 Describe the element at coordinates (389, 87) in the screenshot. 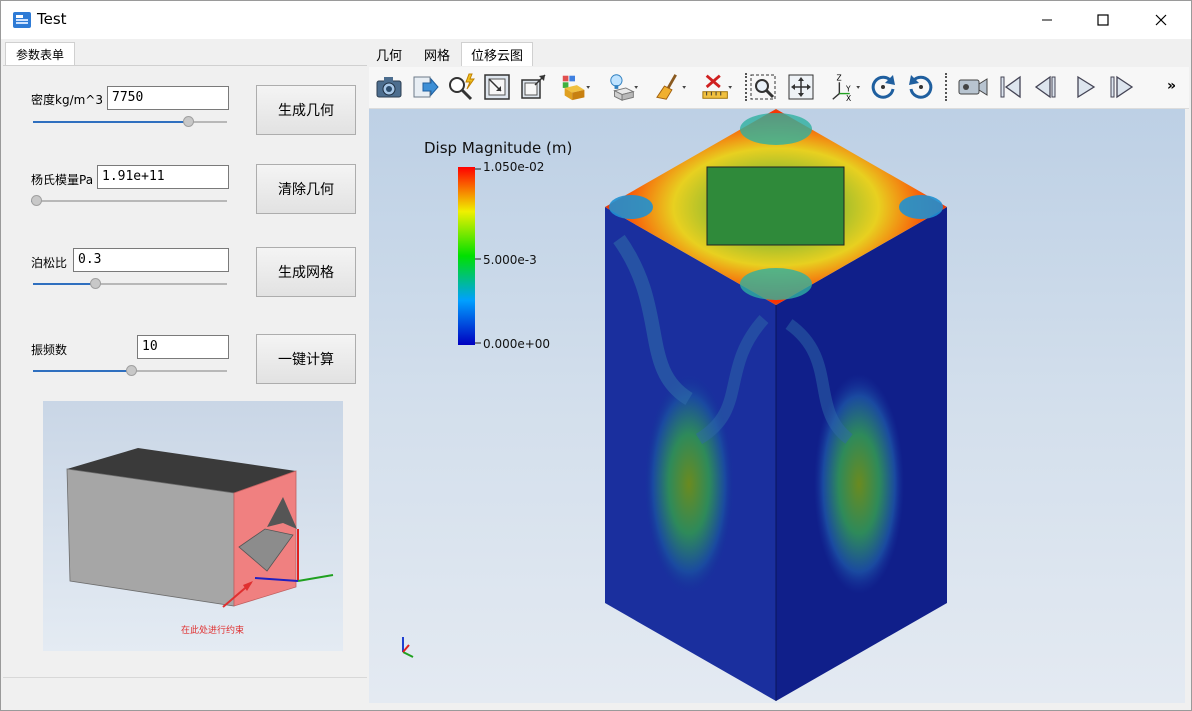

I see `camera-icon` at that location.